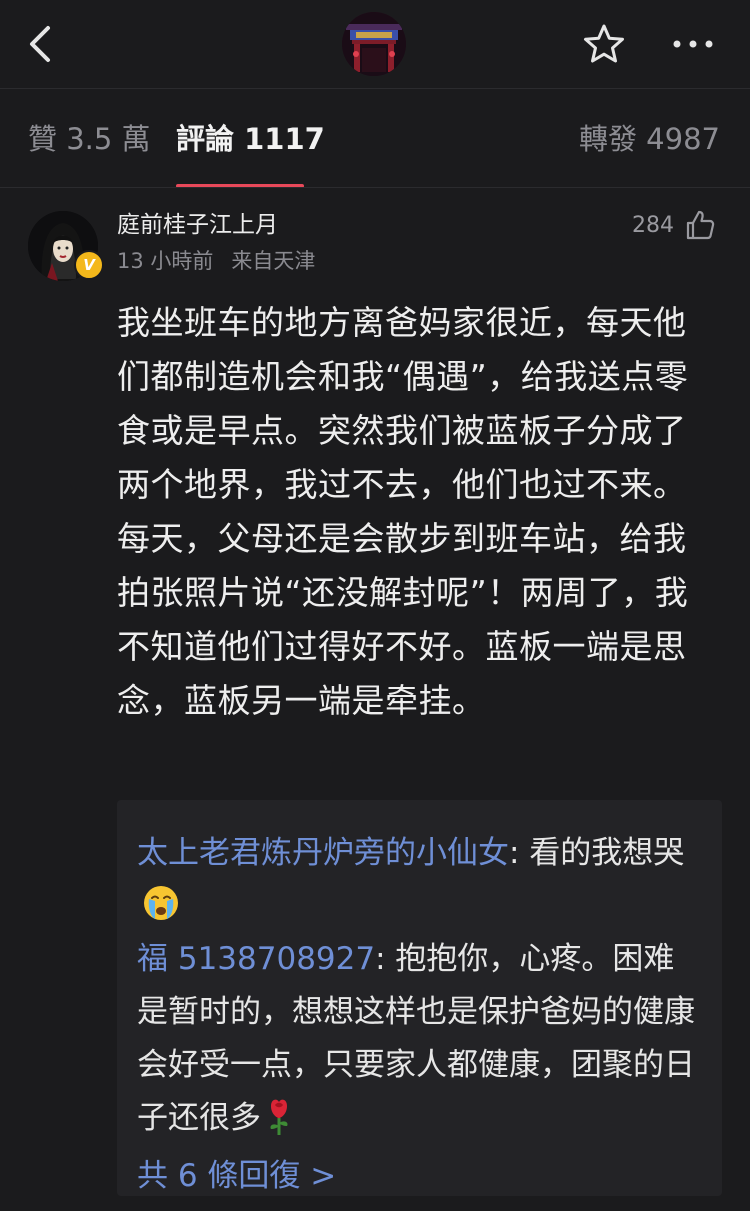  What do you see at coordinates (161, 903) in the screenshot?
I see `crying-face-icon` at bounding box center [161, 903].